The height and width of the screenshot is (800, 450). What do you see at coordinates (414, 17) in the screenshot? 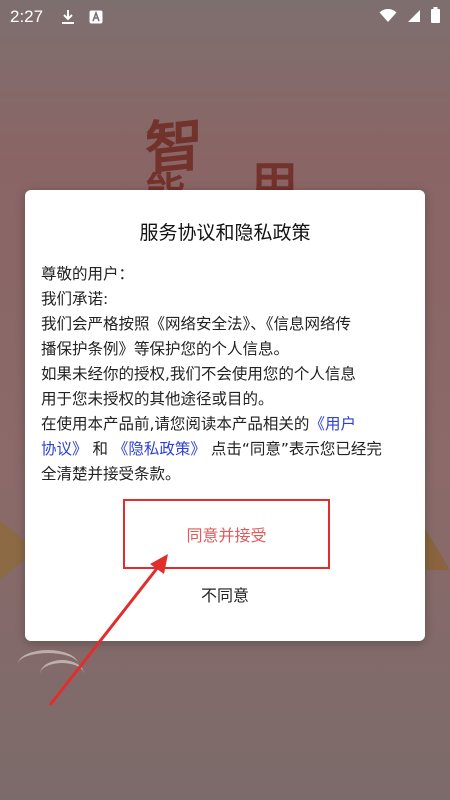
I see `signal-icon` at bounding box center [414, 17].